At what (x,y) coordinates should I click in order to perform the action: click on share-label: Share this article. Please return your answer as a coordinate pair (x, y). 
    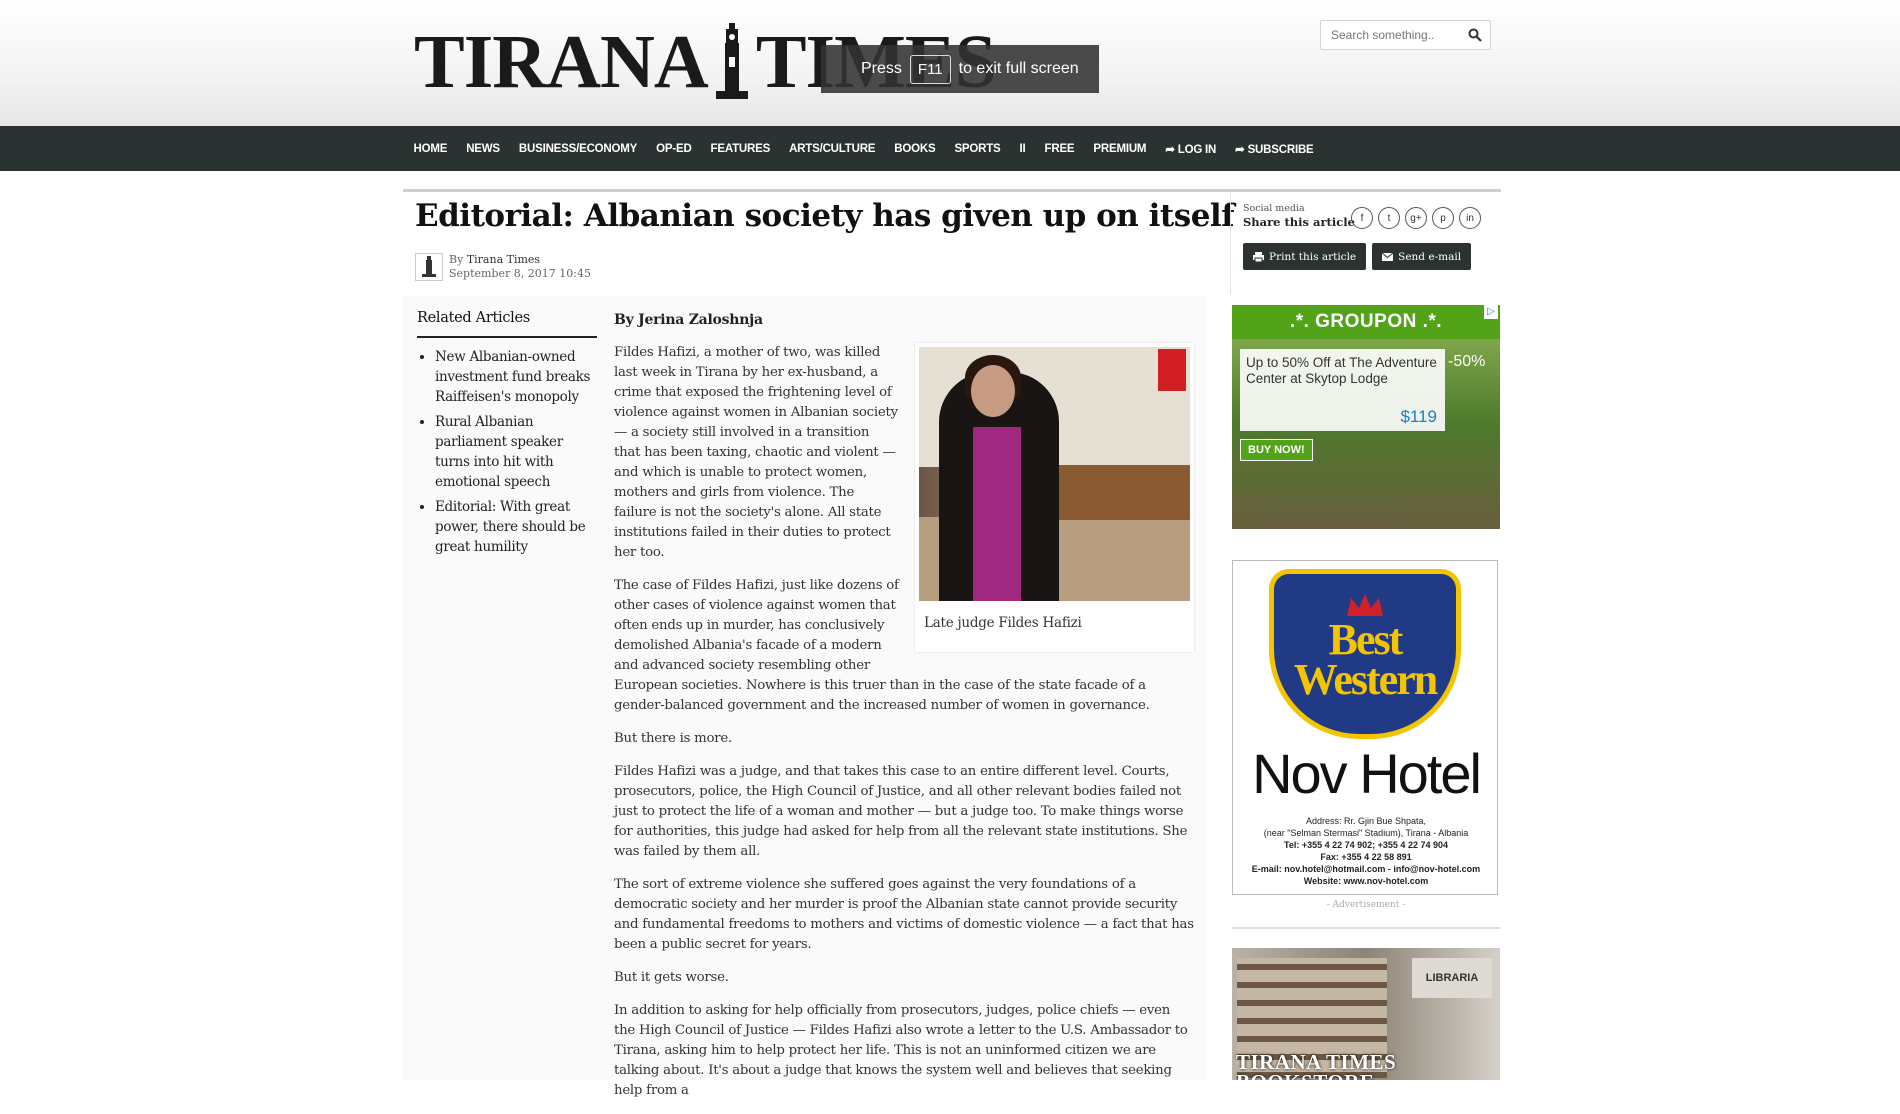
    Looking at the image, I should click on (1299, 222).